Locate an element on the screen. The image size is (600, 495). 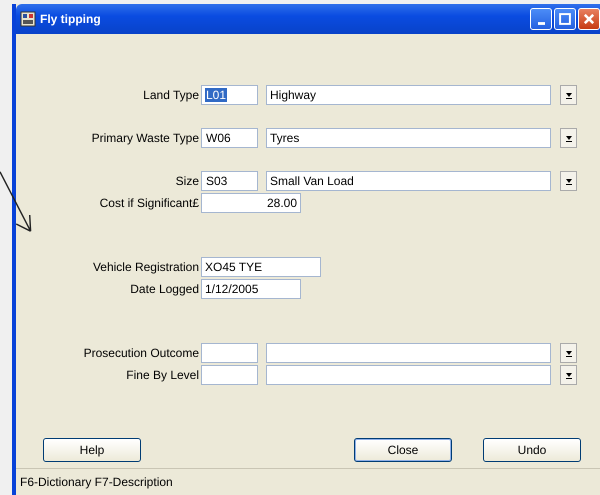
code-field: L01 is located at coordinates (229, 95).